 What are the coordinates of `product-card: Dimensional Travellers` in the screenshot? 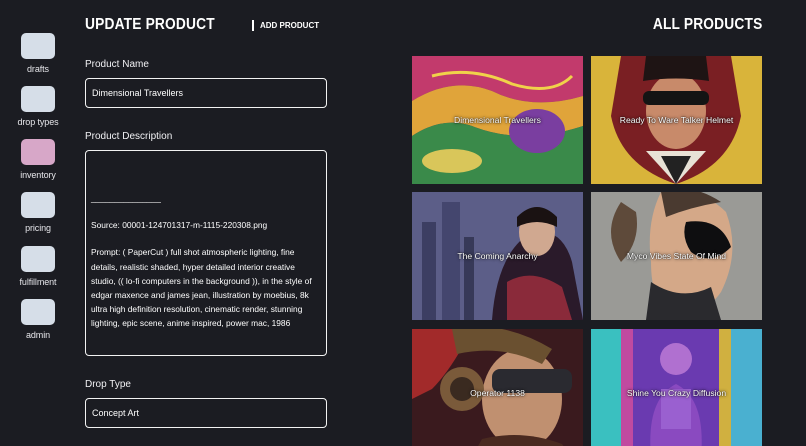 It's located at (497, 120).